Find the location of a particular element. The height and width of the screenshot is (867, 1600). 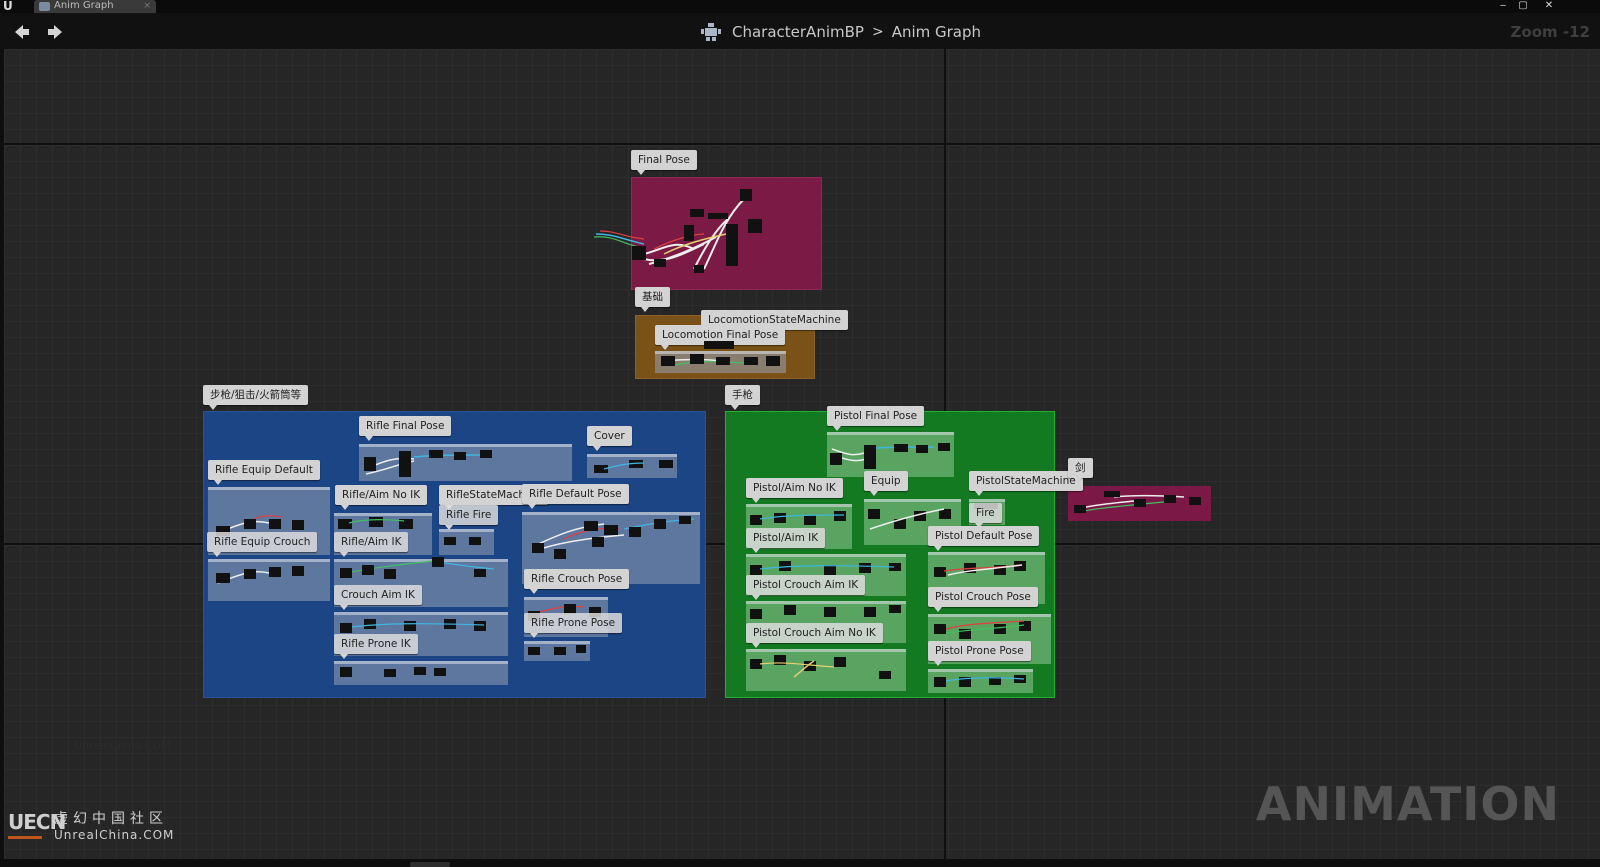

back-button is located at coordinates (22, 32).